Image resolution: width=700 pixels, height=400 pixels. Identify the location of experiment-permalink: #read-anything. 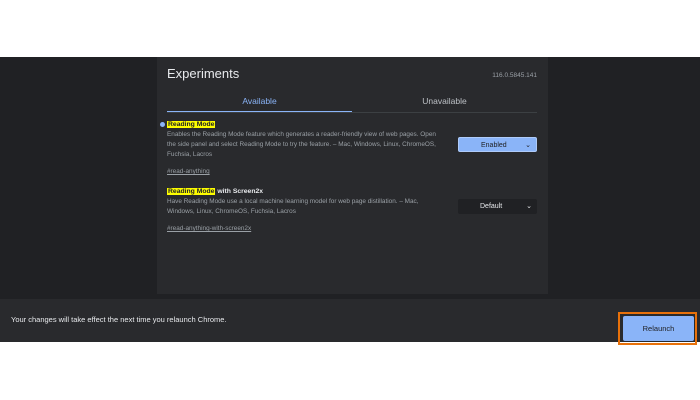
(188, 172).